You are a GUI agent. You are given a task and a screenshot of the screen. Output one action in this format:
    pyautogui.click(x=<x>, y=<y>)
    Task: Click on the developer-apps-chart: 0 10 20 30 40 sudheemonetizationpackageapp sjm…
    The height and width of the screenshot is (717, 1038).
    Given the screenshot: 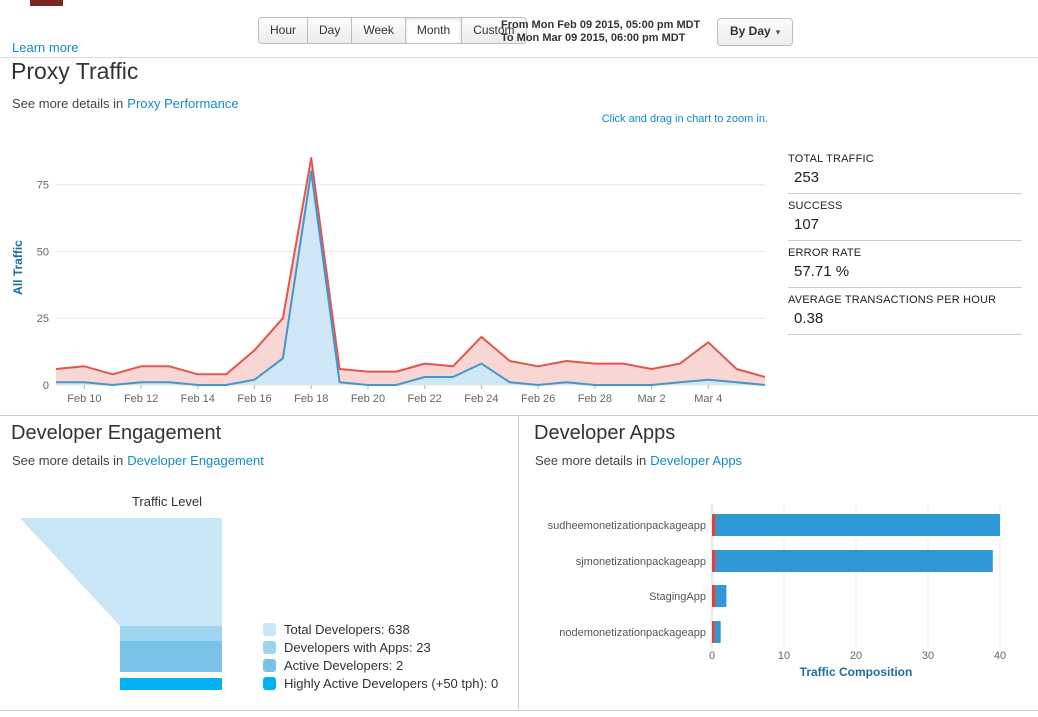 What is the action you would take?
    pyautogui.click(x=777, y=591)
    